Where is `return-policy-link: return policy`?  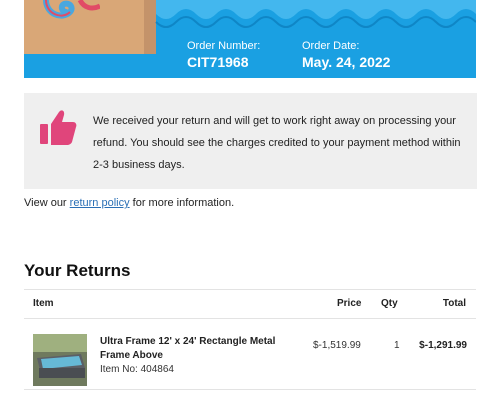 return-policy-link: return policy is located at coordinates (100, 203).